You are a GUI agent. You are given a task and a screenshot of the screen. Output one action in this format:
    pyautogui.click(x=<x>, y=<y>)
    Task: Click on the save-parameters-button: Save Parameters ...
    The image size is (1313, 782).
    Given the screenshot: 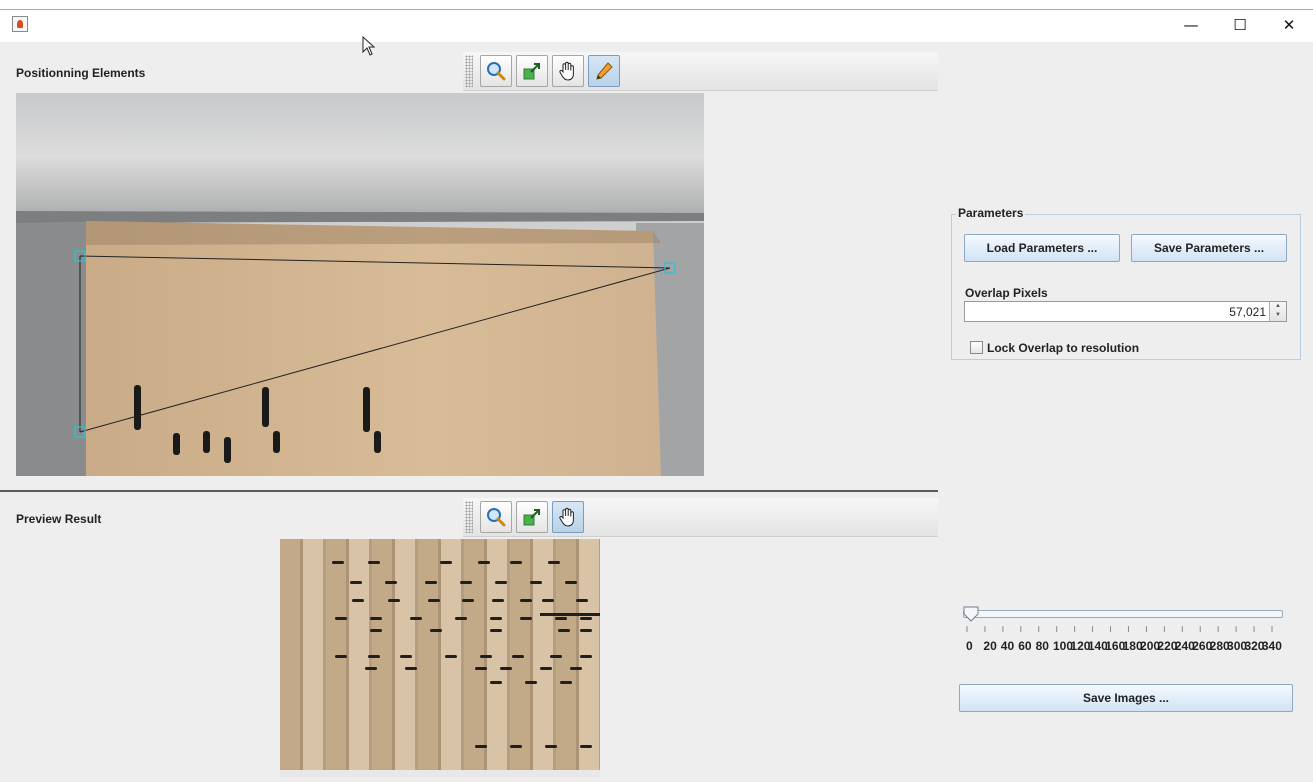 What is the action you would take?
    pyautogui.click(x=1209, y=248)
    